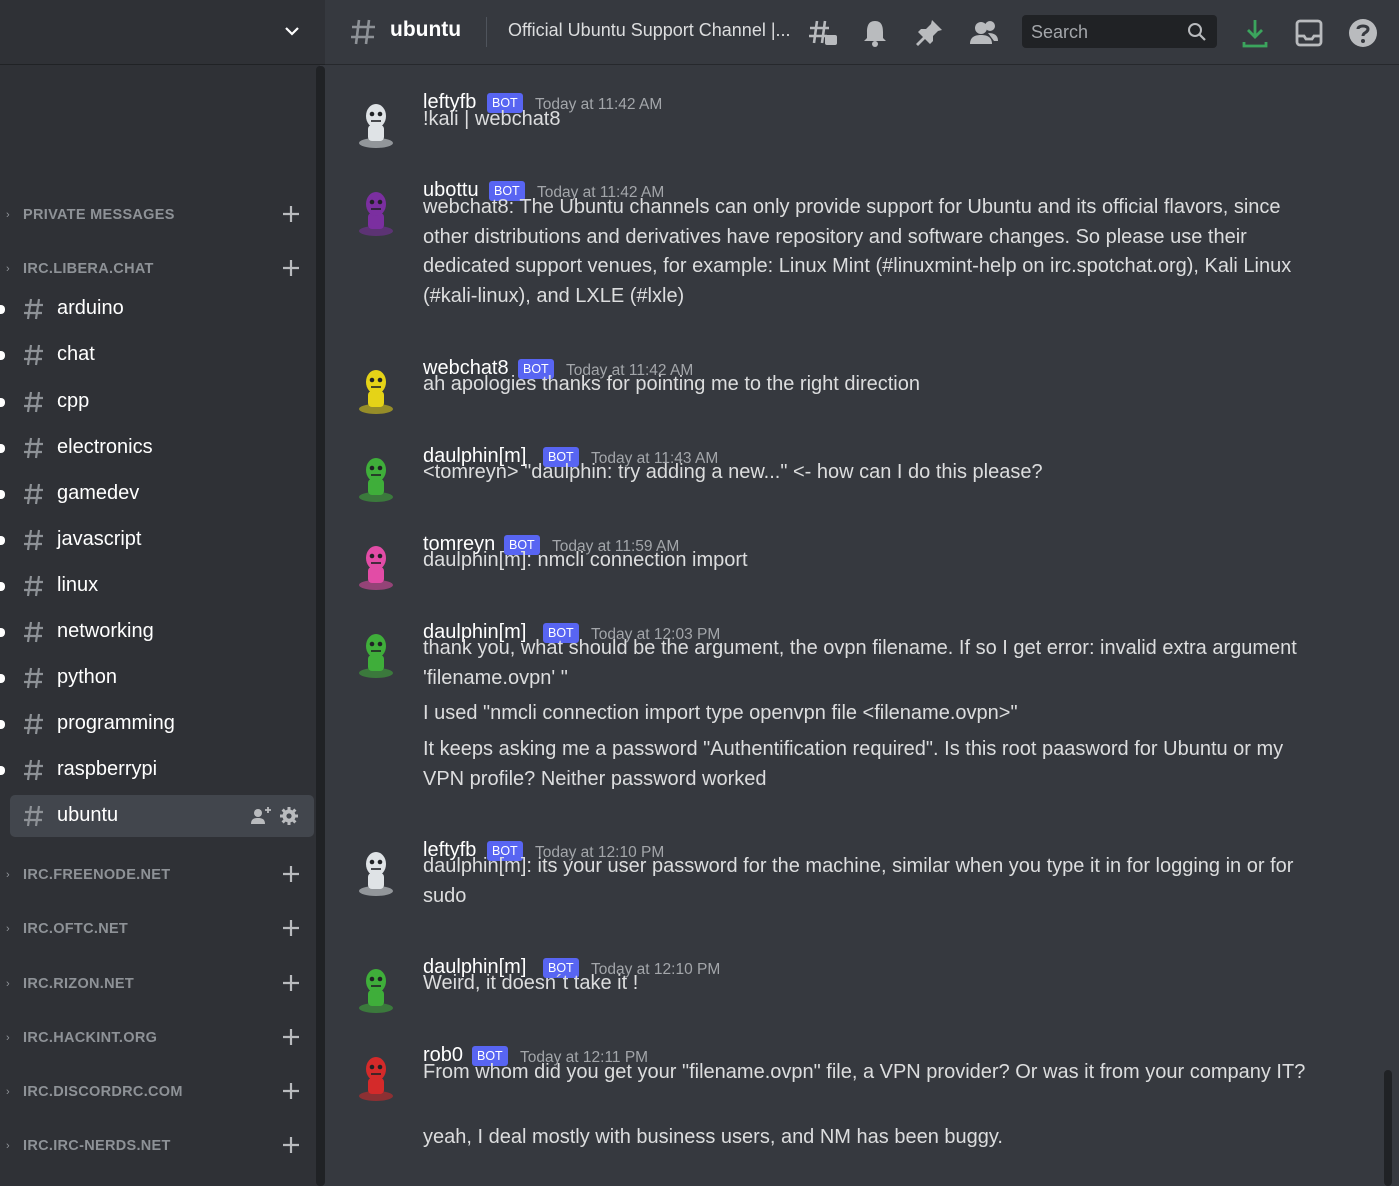  Describe the element at coordinates (88, 269) in the screenshot. I see `category-label: IRC.LIBERA.CHAT` at that location.